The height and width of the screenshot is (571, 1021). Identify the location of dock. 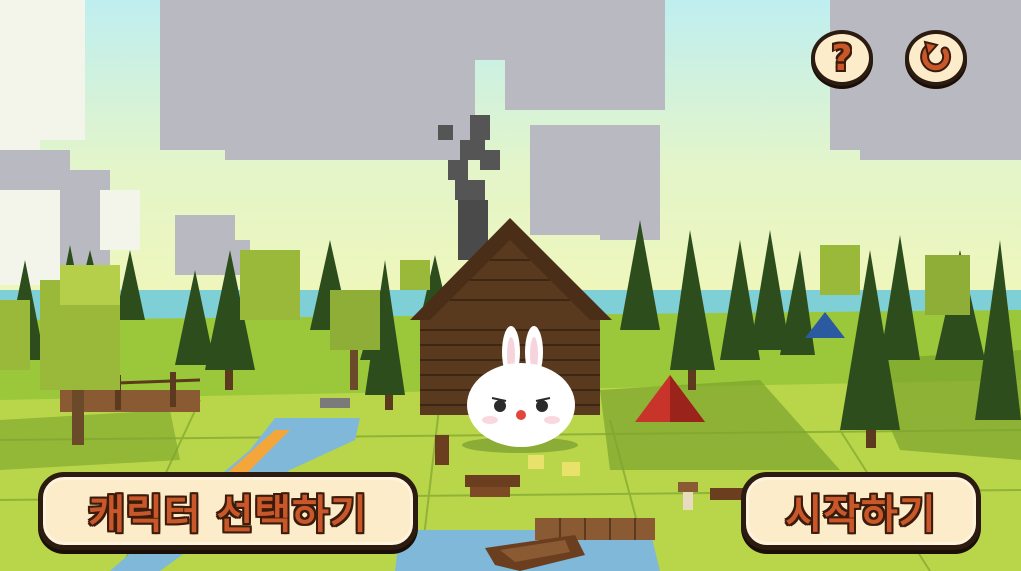
(595, 529).